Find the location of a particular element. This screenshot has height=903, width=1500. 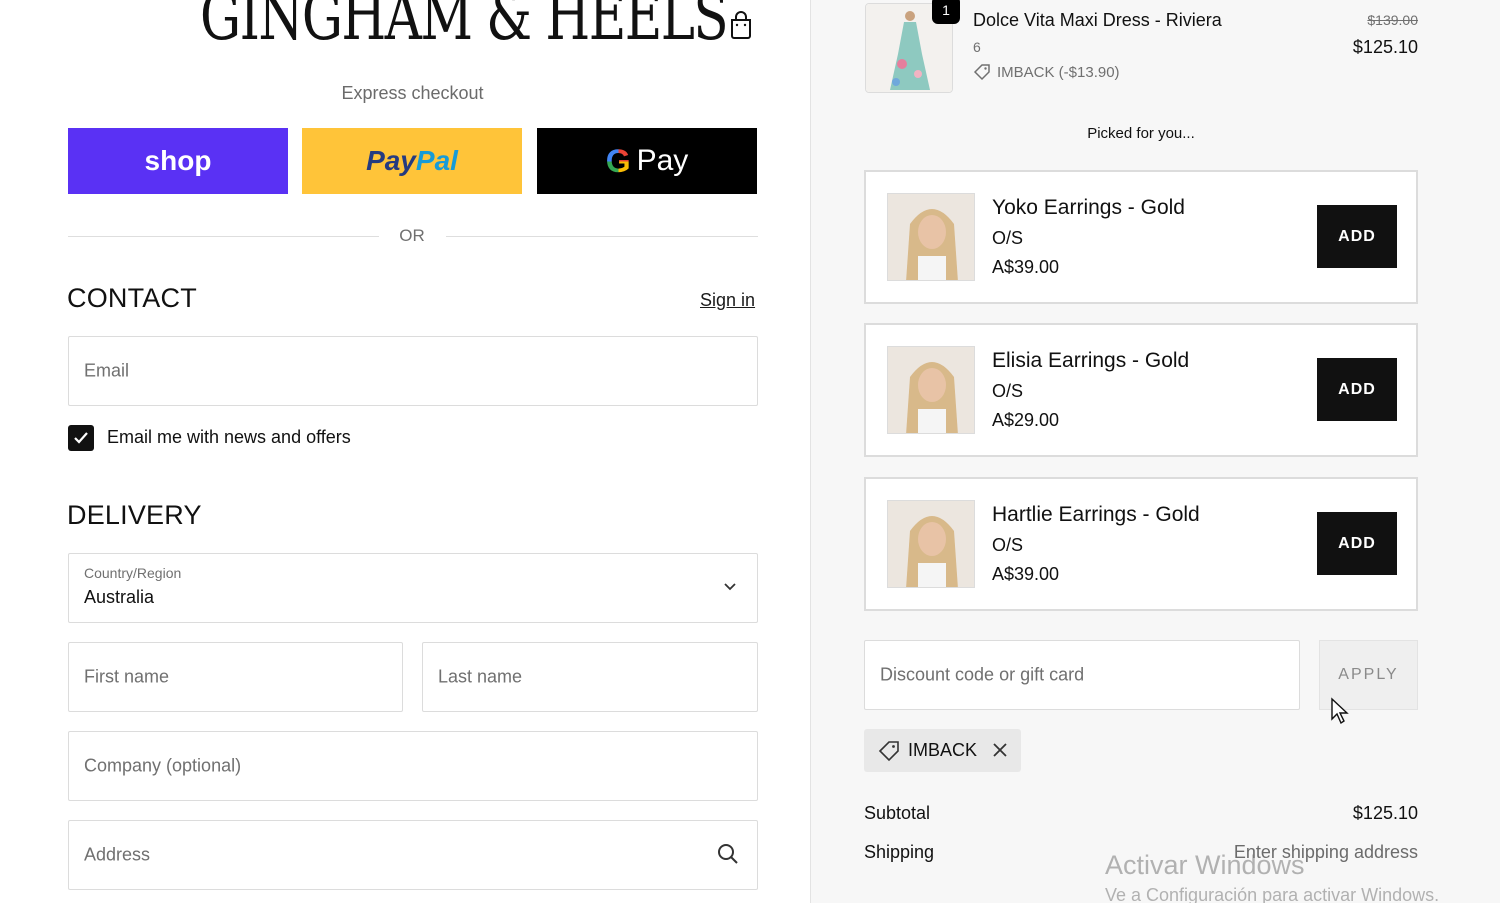

address-field: Address is located at coordinates (413, 855).